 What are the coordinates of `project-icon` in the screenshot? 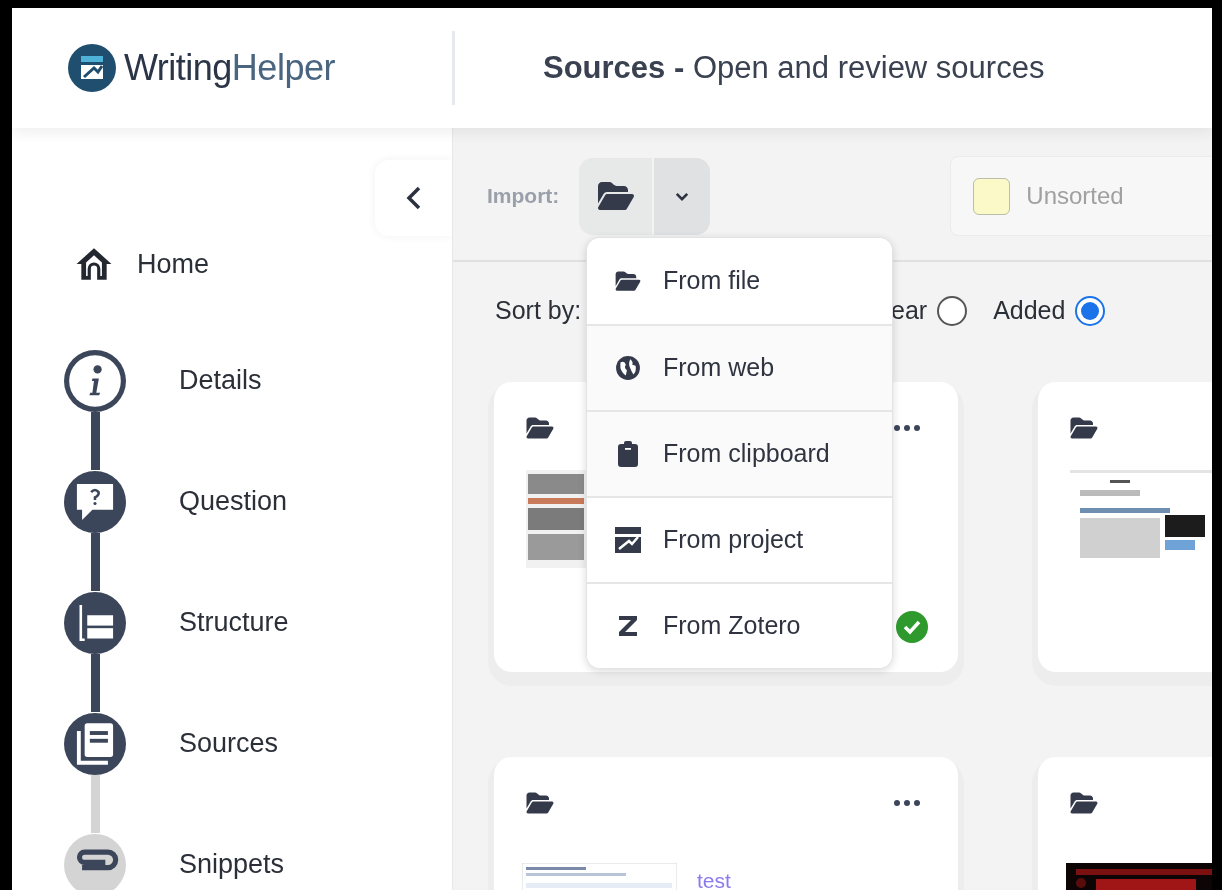 It's located at (628, 540).